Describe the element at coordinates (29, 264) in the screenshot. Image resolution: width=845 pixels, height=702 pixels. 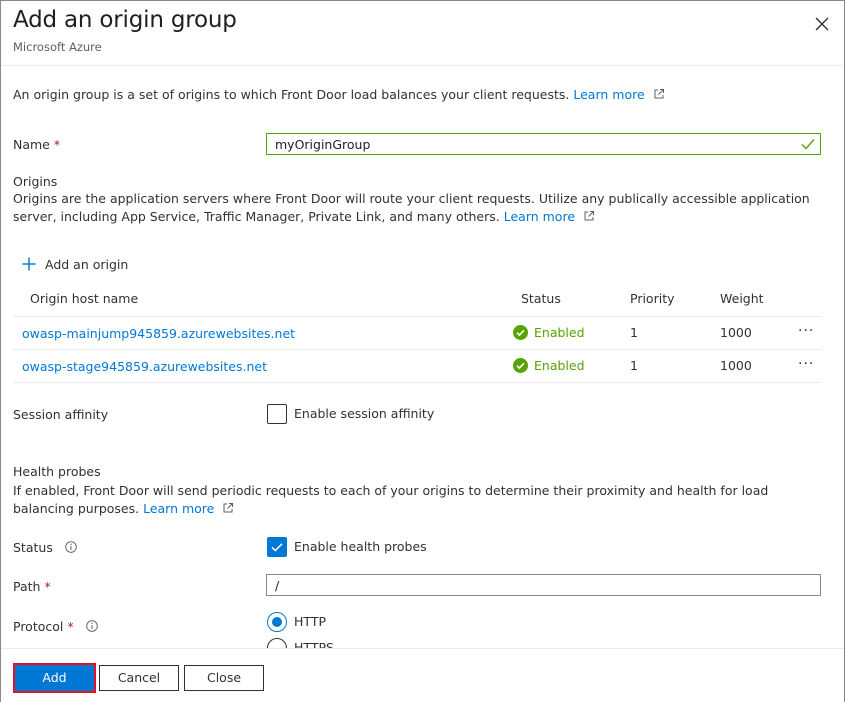
I see `plus-icon` at that location.